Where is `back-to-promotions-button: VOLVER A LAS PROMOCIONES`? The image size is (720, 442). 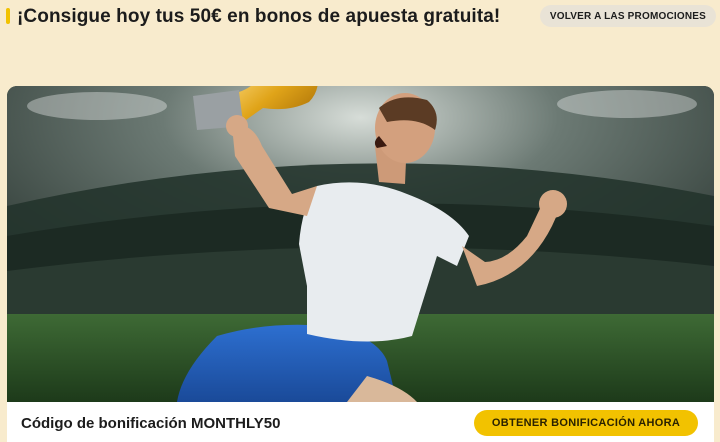
back-to-promotions-button: VOLVER A LAS PROMOCIONES is located at coordinates (627, 16).